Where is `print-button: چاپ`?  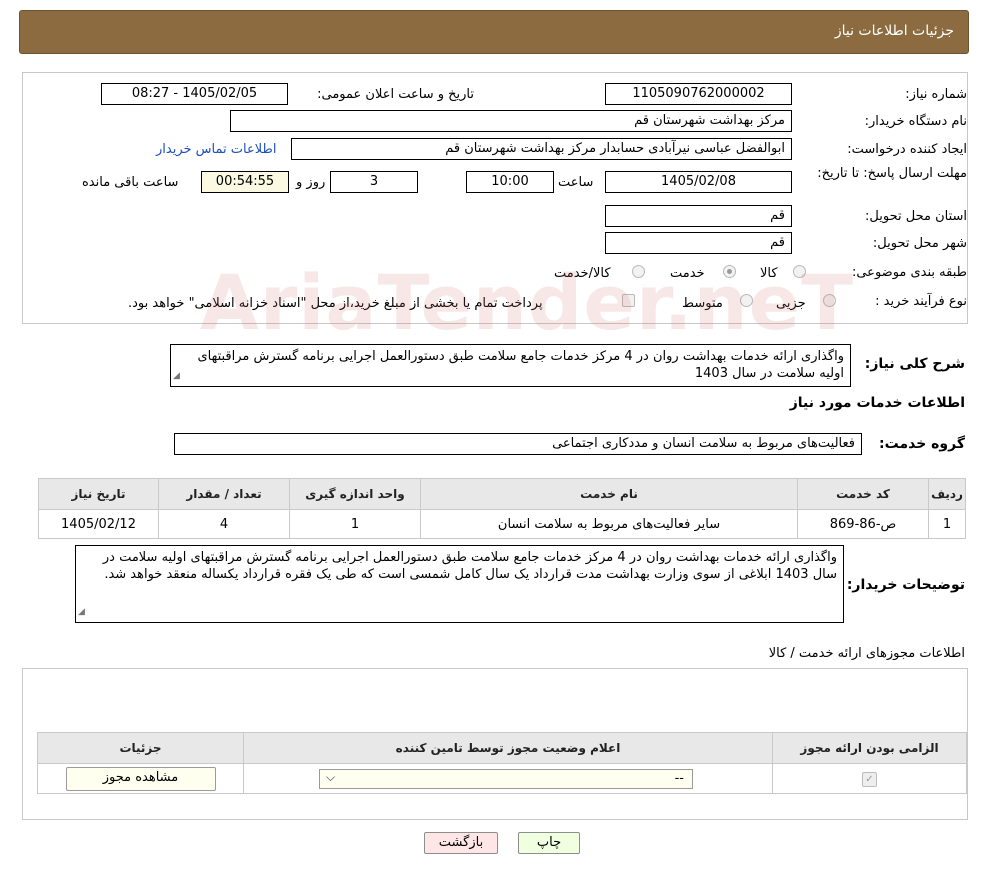 print-button: چاپ is located at coordinates (549, 843).